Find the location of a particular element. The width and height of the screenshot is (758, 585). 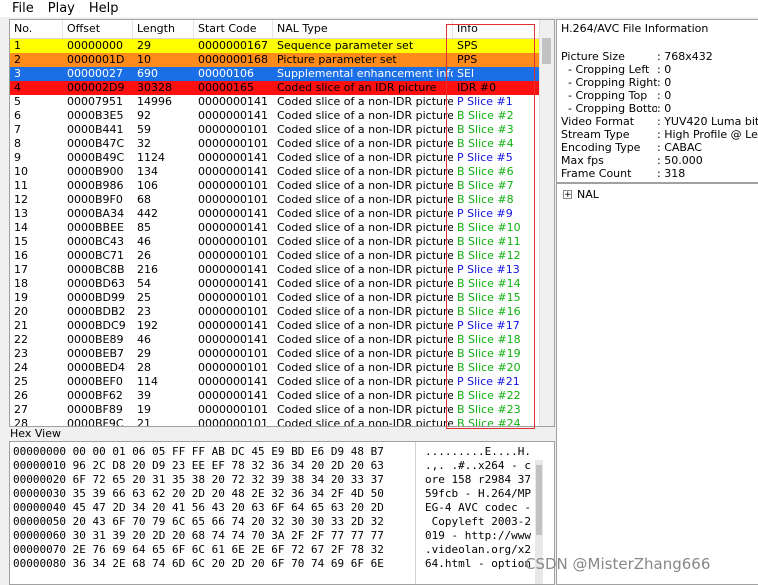

cell-offset: 0000B3E5 is located at coordinates (95, 115).